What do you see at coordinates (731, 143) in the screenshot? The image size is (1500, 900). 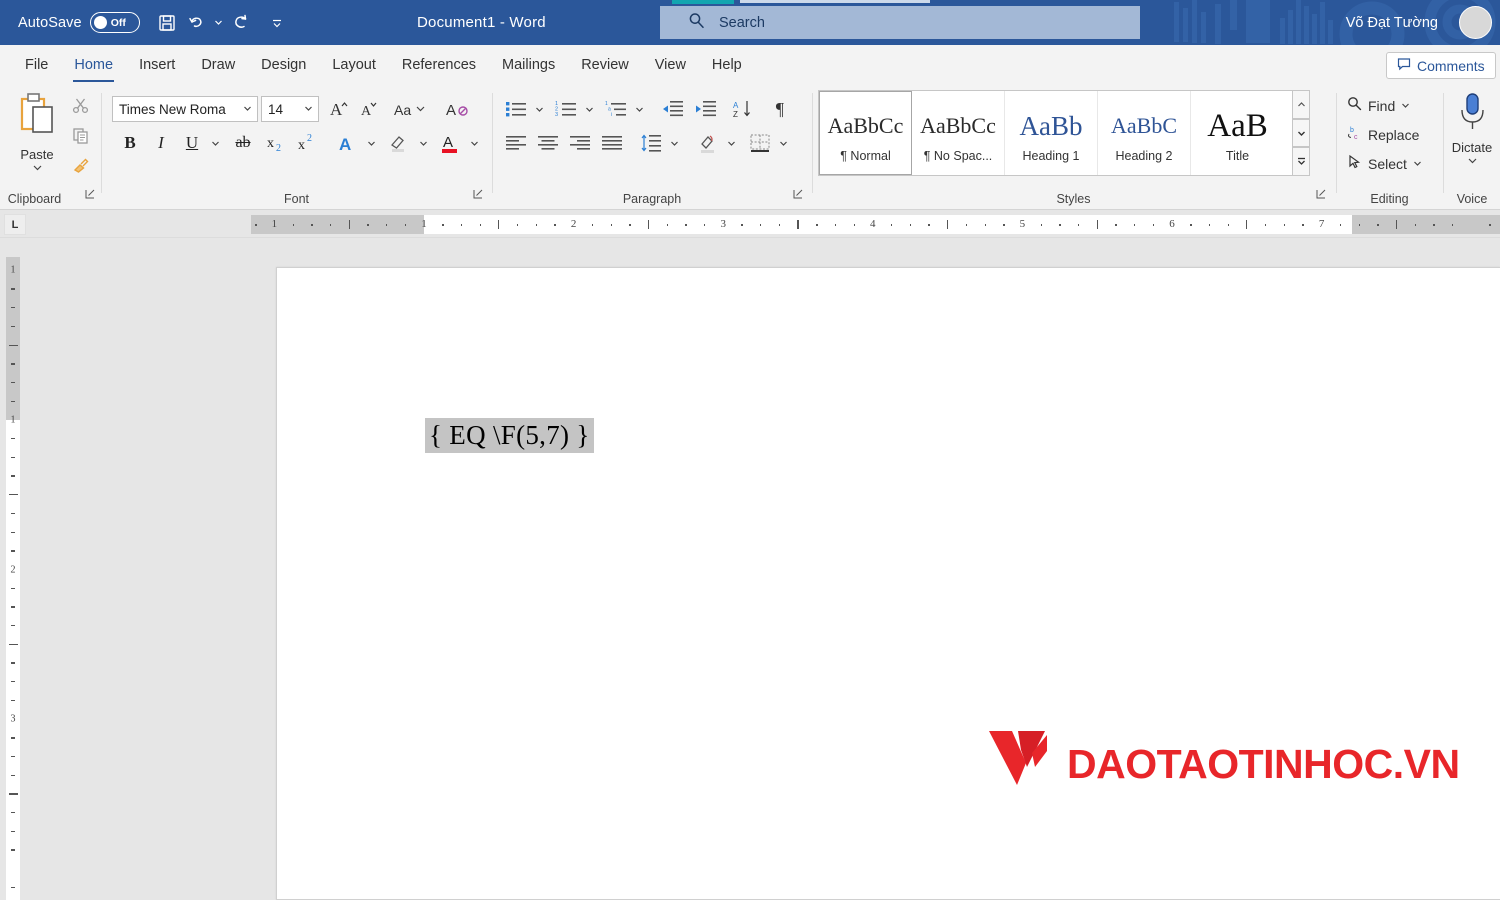 I see `shading-dropdown-icon` at bounding box center [731, 143].